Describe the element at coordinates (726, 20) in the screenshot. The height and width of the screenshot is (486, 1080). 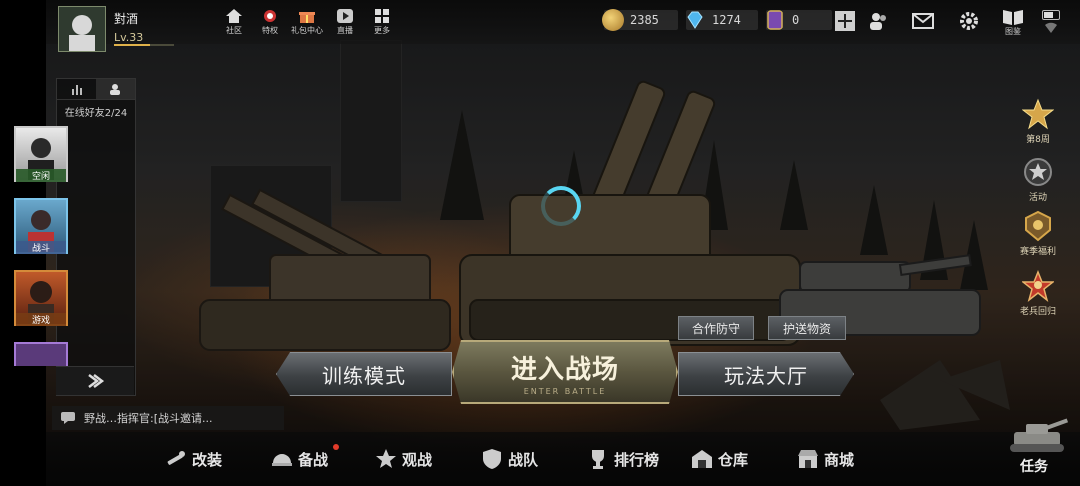
I see `diamond-amount: 1274` at that location.